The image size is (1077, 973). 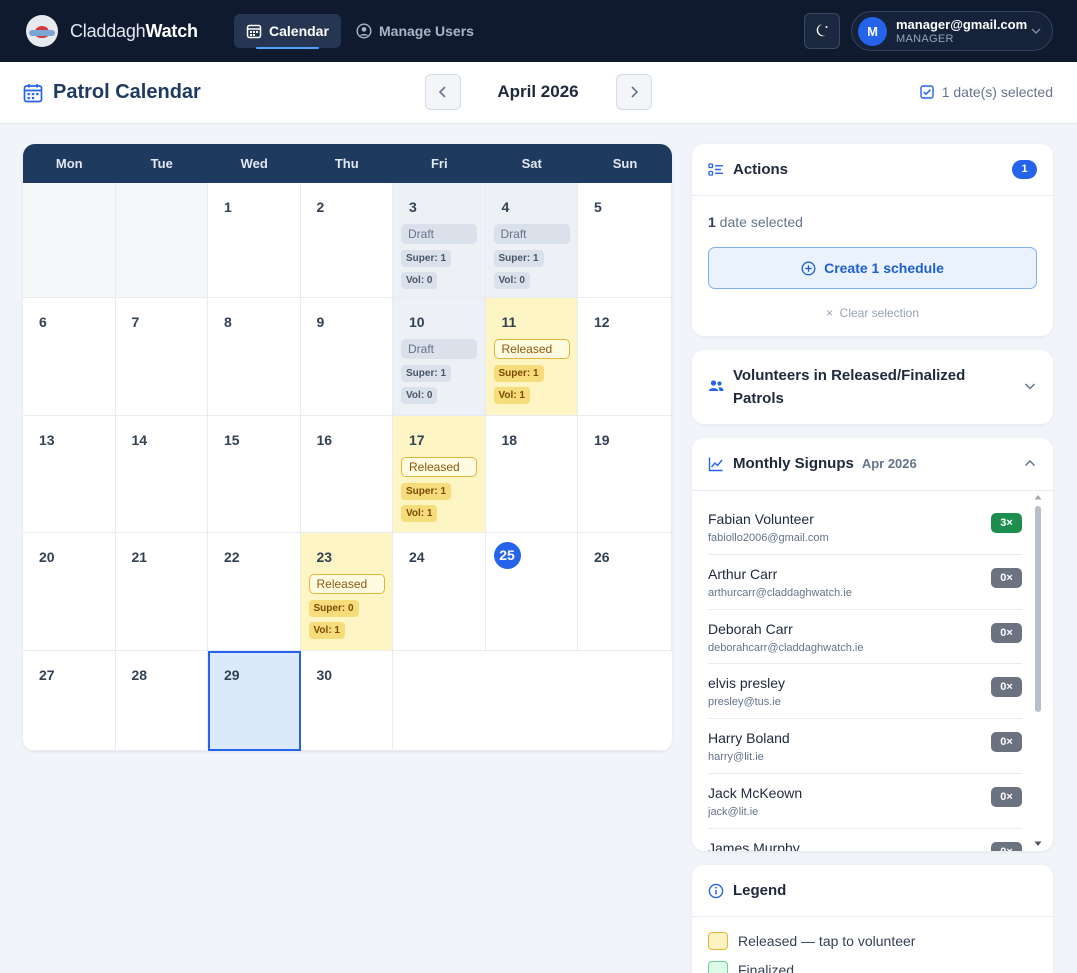 What do you see at coordinates (822, 31) in the screenshot?
I see `theme-toggle-button` at bounding box center [822, 31].